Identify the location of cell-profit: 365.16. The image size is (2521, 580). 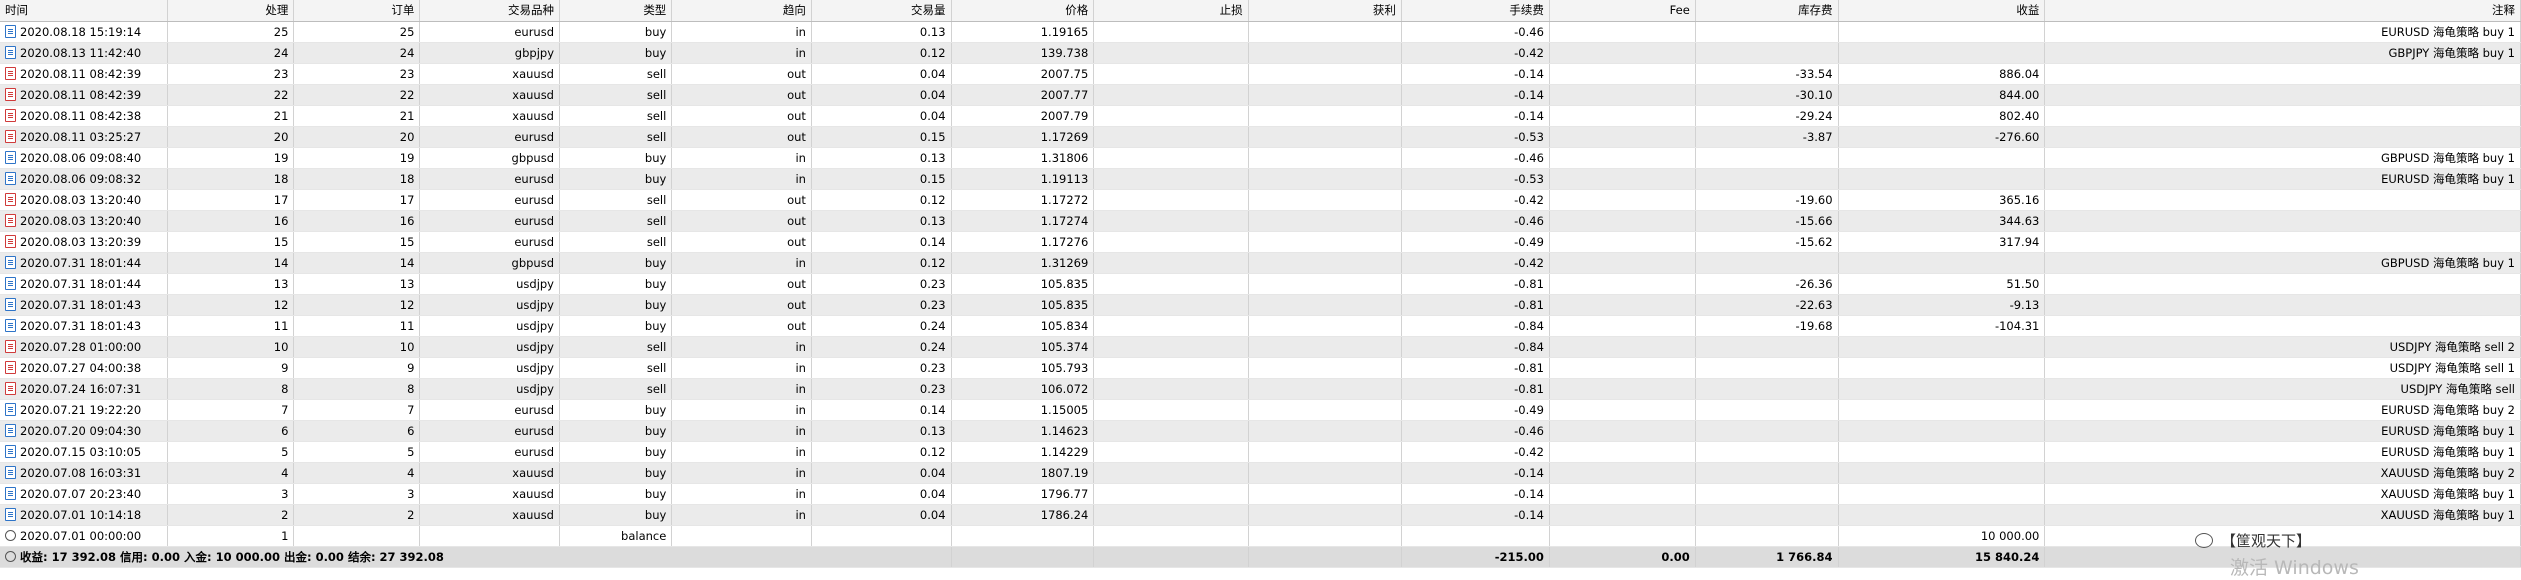
(1942, 200).